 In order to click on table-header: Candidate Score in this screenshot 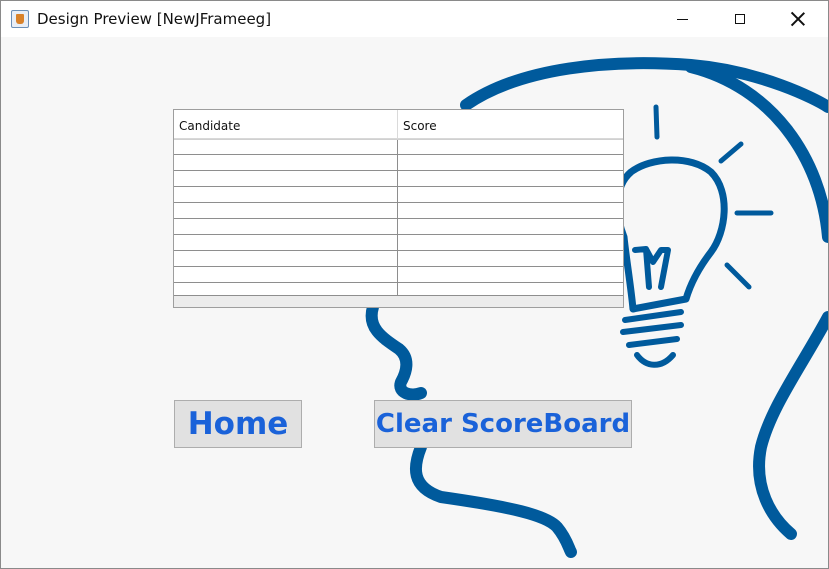, I will do `click(398, 124)`.